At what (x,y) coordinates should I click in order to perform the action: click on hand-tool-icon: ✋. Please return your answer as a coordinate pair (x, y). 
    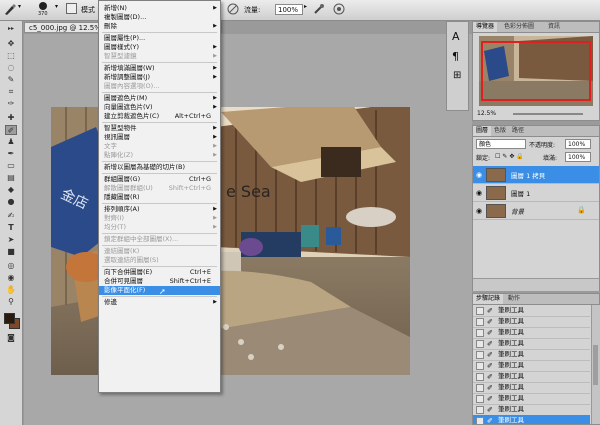
    Looking at the image, I should click on (11, 290).